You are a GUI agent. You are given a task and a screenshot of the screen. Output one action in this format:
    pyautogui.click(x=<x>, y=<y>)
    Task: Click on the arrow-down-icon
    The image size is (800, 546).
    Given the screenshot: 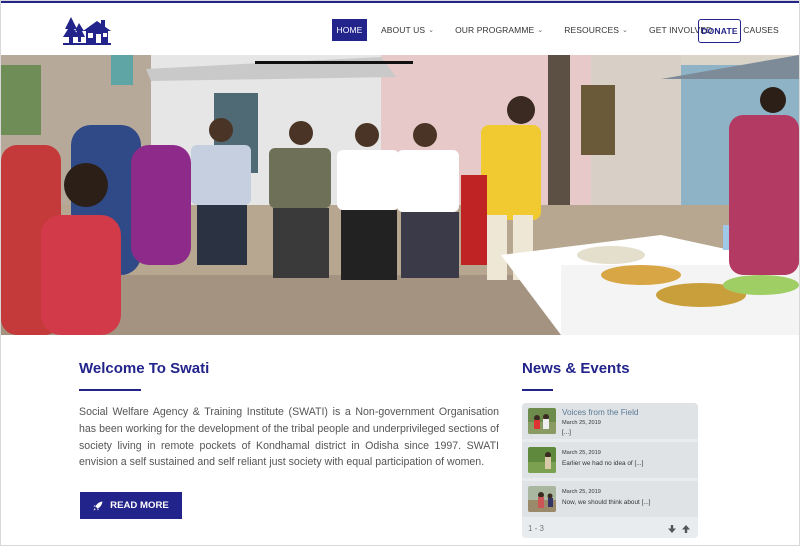 What is the action you would take?
    pyautogui.click(x=672, y=529)
    